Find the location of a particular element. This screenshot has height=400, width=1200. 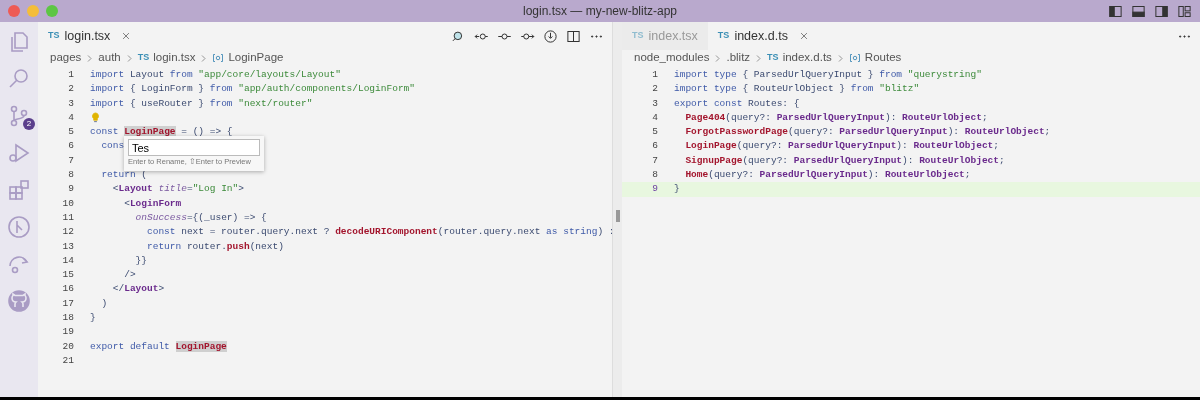

github-icon is located at coordinates (19, 301).